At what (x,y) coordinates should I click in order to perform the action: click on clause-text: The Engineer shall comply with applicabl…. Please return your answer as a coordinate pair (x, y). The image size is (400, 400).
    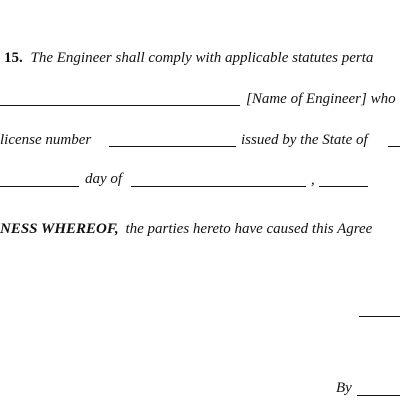
    Looking at the image, I should click on (202, 58).